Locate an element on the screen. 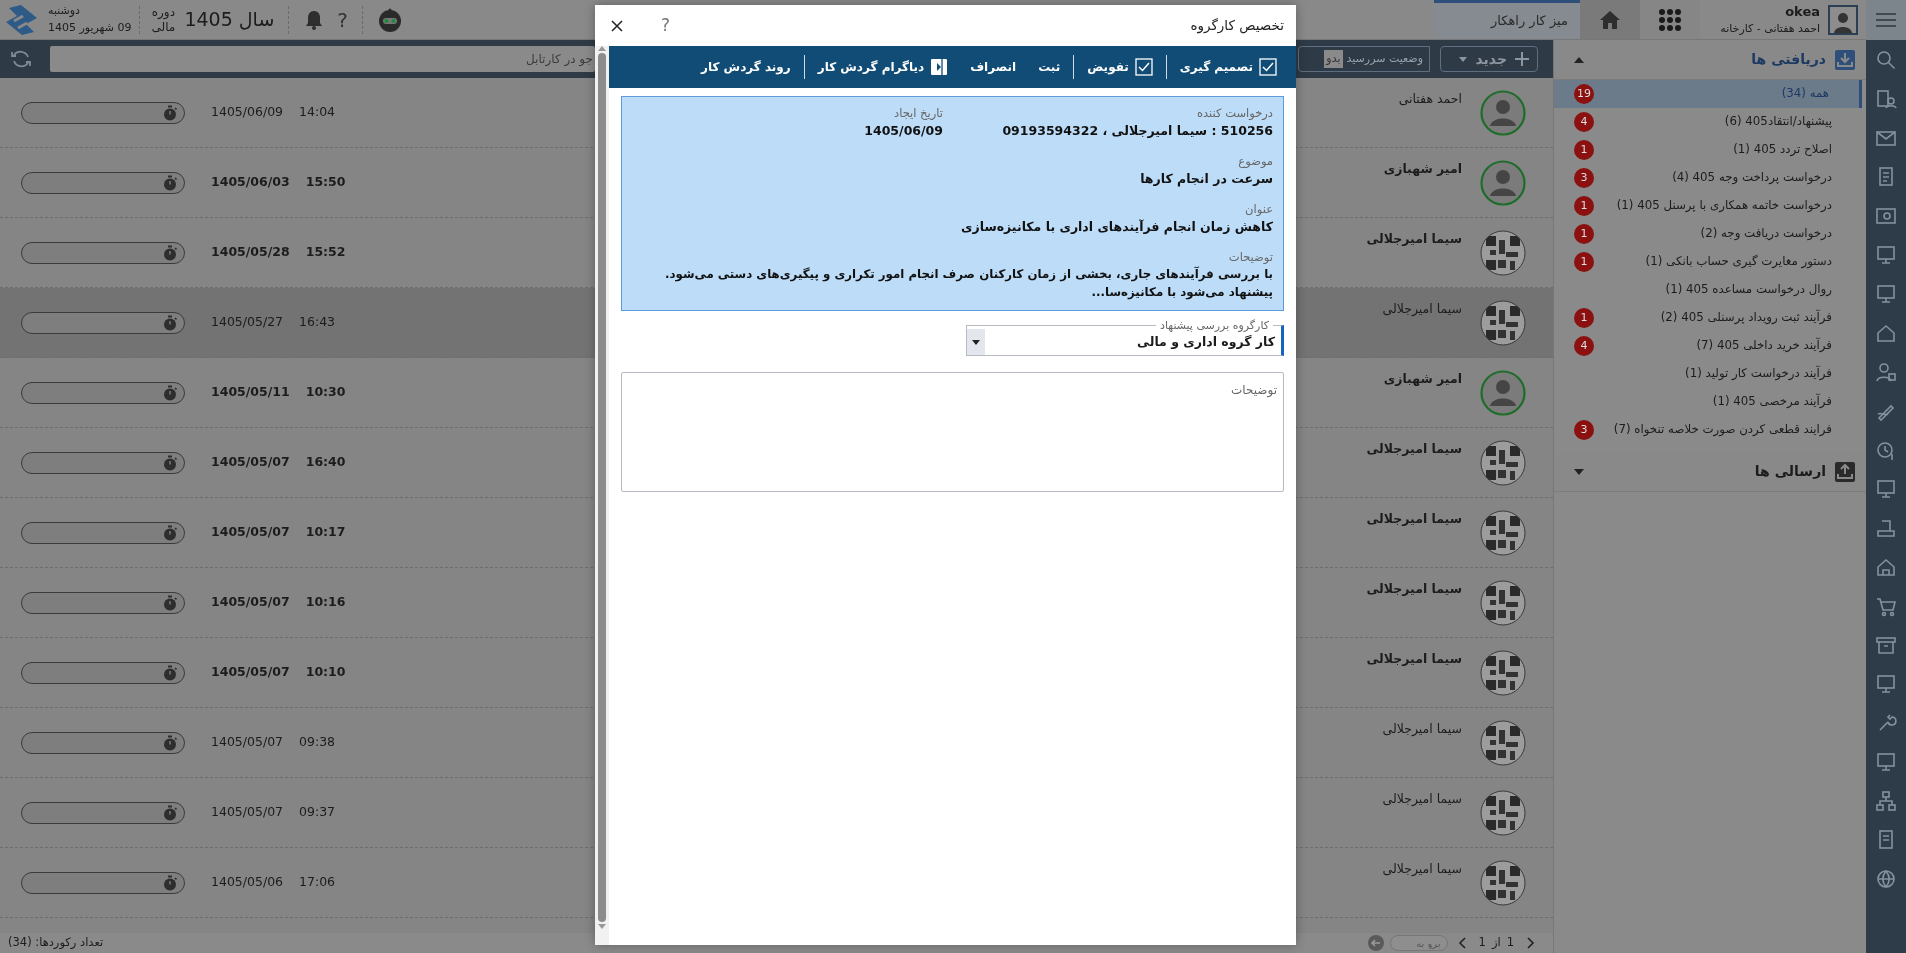  field-value: کاهش زمان انجام فرآیندهای اداری با مکانیزه‌سازی is located at coordinates (1116, 227).